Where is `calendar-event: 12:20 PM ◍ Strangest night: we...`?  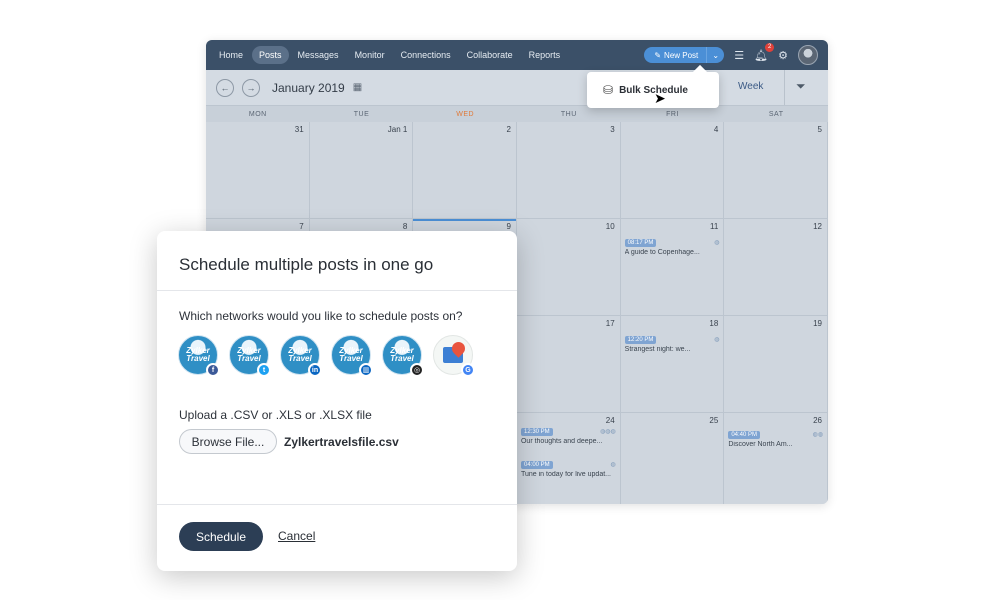
calendar-event: 12:20 PM ◍ Strangest night: we... is located at coordinates (671, 344).